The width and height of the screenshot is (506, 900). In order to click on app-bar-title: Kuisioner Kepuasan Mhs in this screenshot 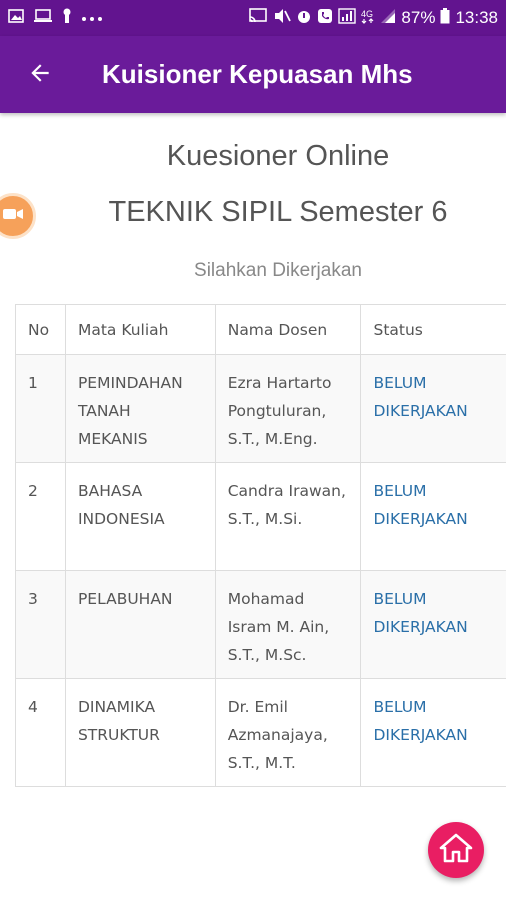, I will do `click(257, 74)`.